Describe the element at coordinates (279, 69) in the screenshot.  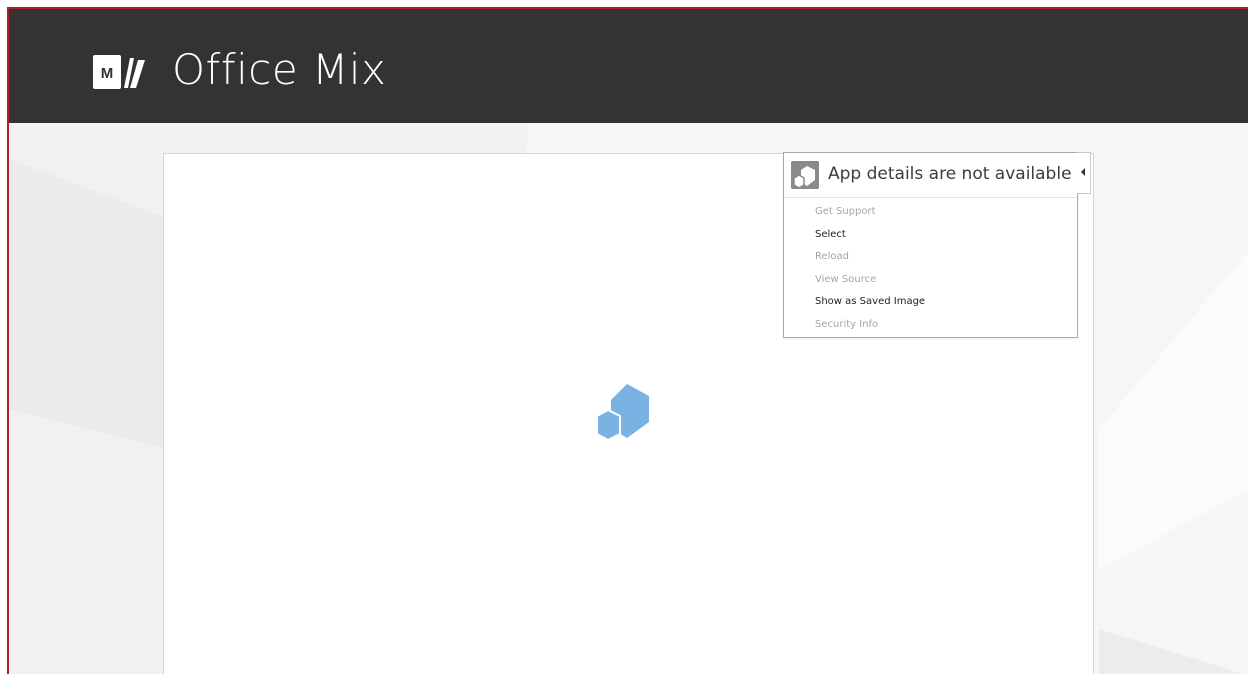
I see `app-title: Office Mix` at that location.